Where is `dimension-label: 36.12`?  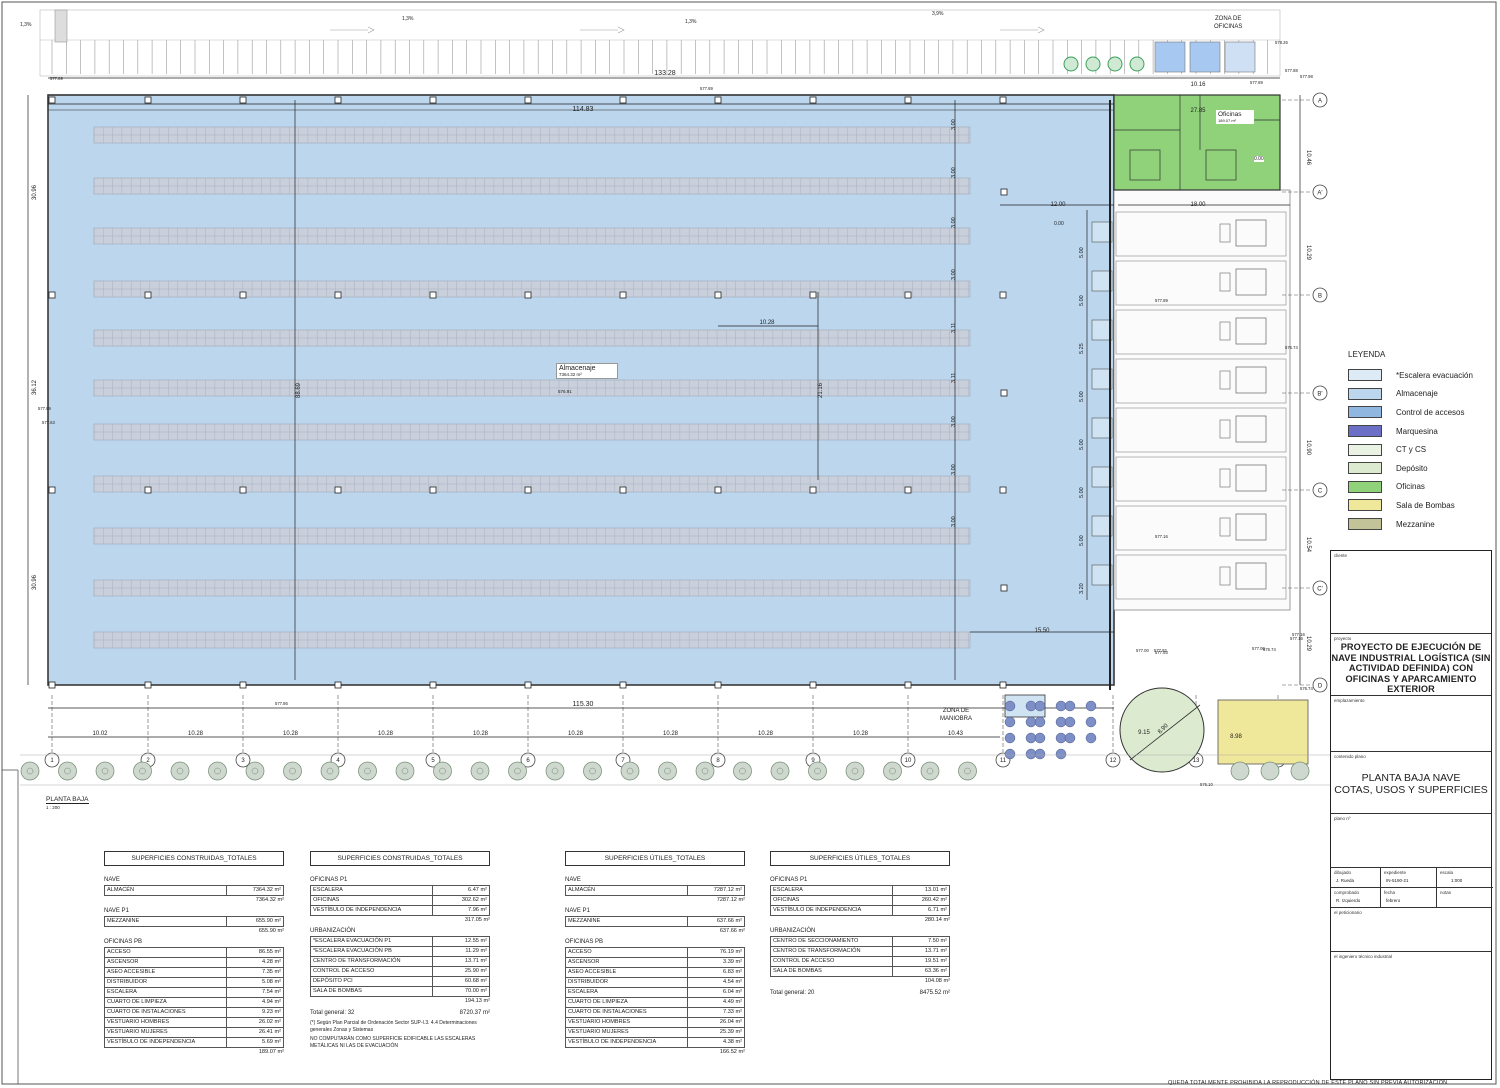
dimension-label: 36.12 is located at coordinates (35, 387).